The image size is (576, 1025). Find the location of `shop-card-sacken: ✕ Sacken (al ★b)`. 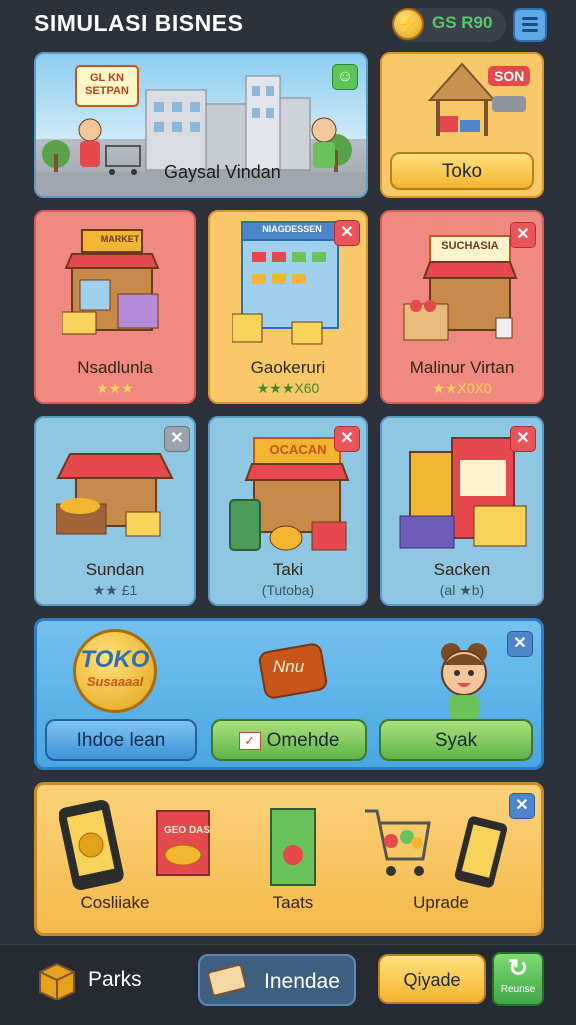

shop-card-sacken: ✕ Sacken (al ★b) is located at coordinates (462, 511).